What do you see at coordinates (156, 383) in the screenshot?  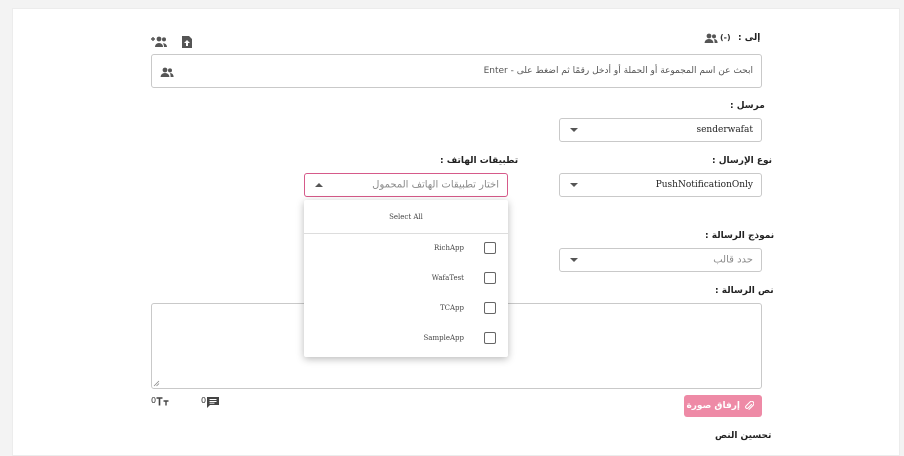 I see `resize-icon` at bounding box center [156, 383].